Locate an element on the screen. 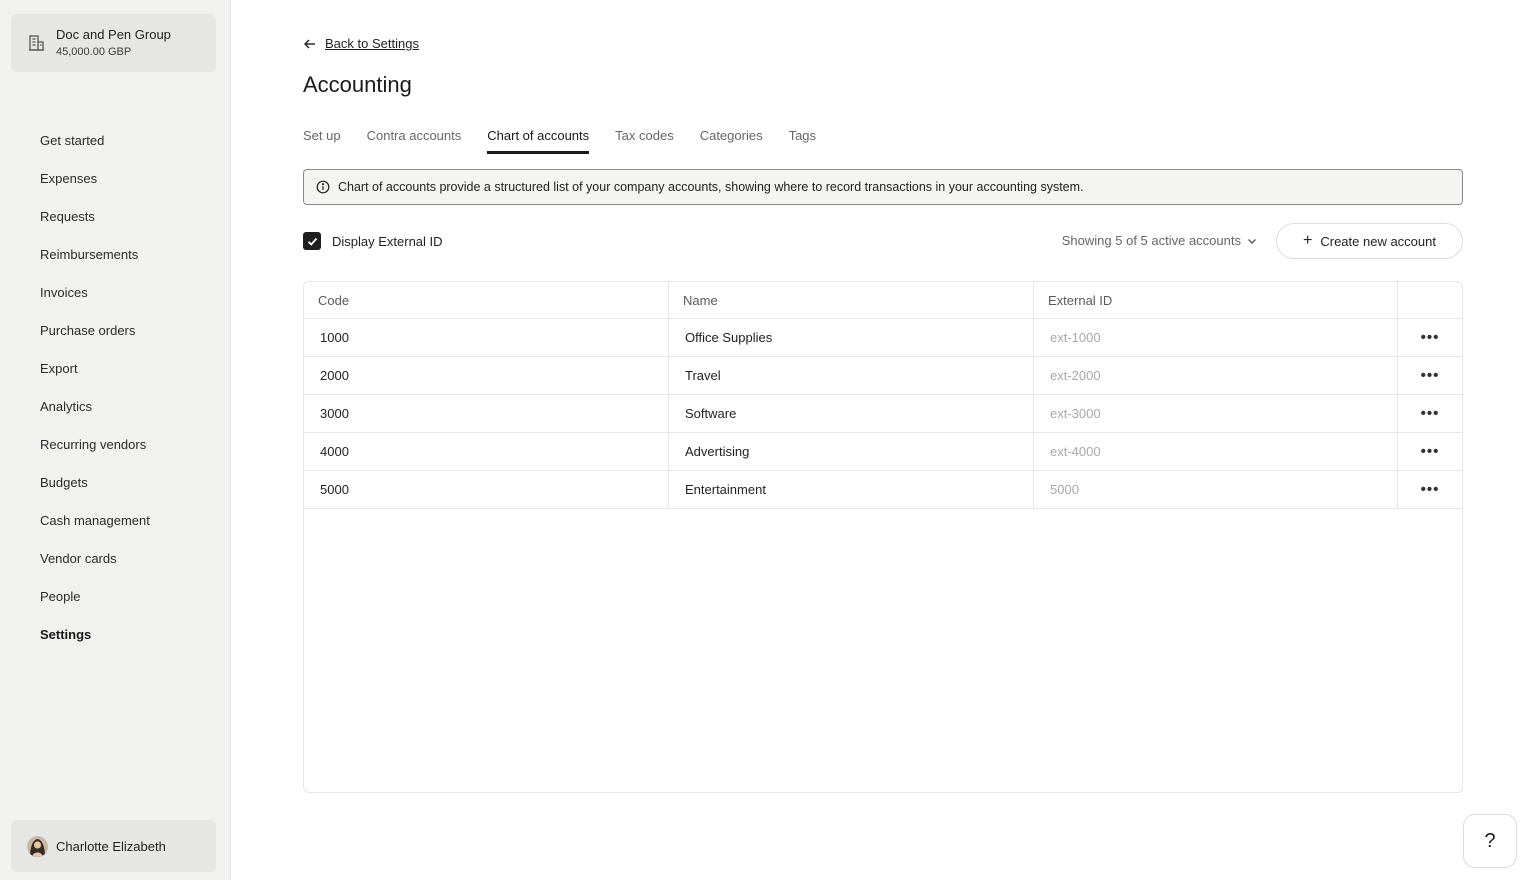 The width and height of the screenshot is (1532, 880). org-switcher: Doc and Pen Group 45,000.00 GBP is located at coordinates (113, 43).